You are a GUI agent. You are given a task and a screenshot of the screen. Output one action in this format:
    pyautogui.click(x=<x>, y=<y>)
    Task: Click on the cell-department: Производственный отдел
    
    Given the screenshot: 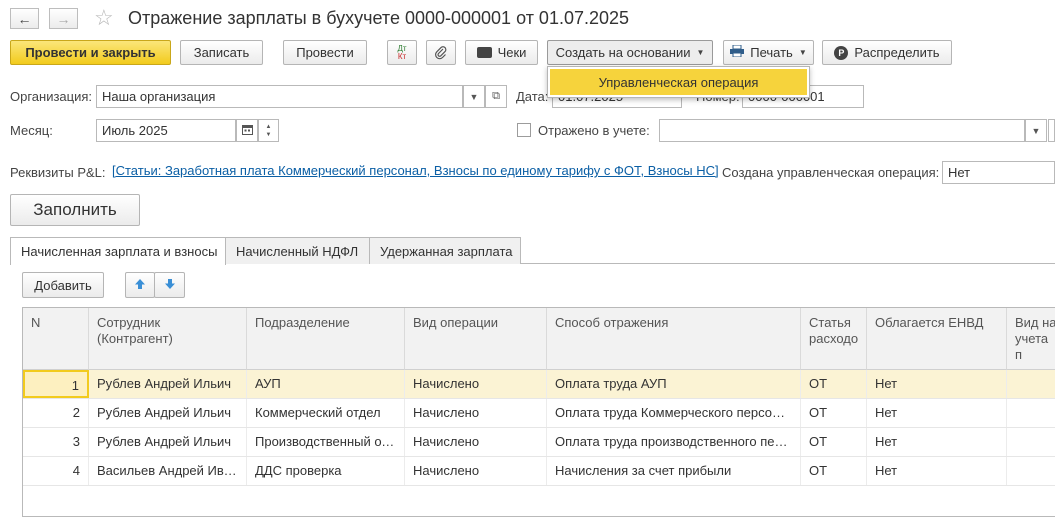 What is the action you would take?
    pyautogui.click(x=326, y=442)
    